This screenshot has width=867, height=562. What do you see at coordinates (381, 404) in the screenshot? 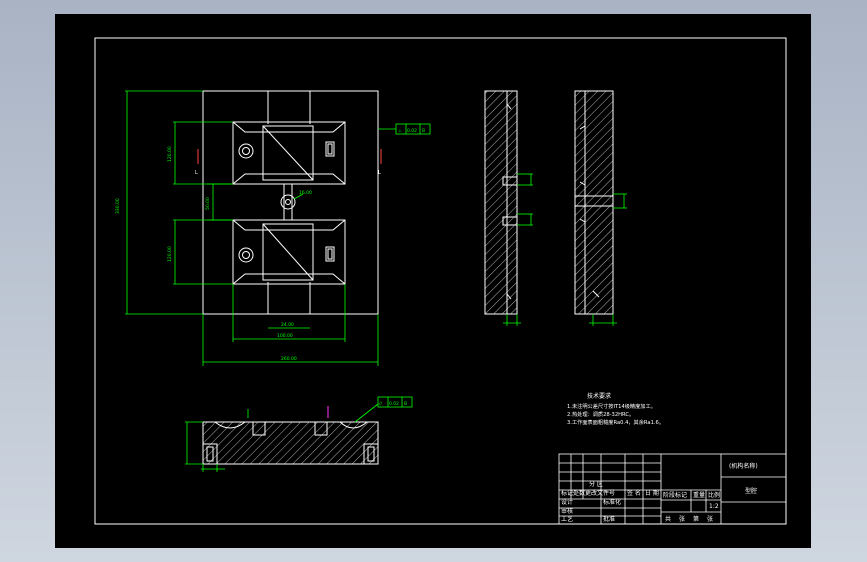
I see `tol-section-symbol: //` at bounding box center [381, 404].